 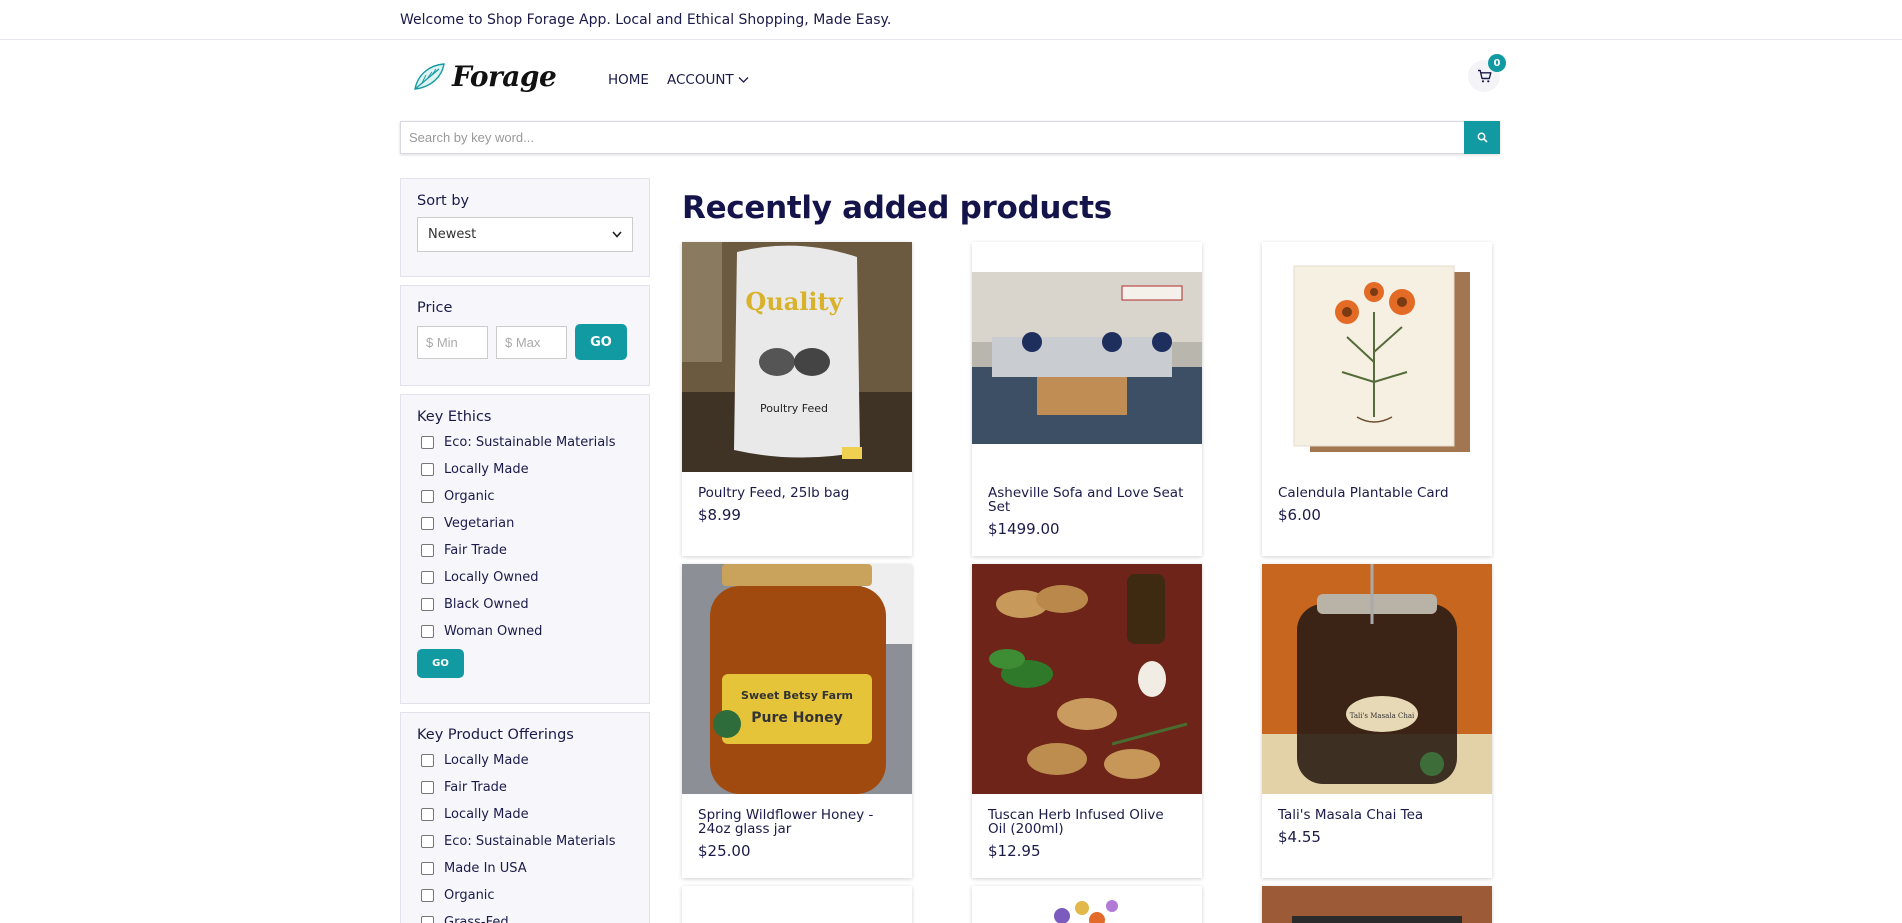 What do you see at coordinates (495, 735) in the screenshot?
I see `key-offerings-title: Key Product Offerings` at bounding box center [495, 735].